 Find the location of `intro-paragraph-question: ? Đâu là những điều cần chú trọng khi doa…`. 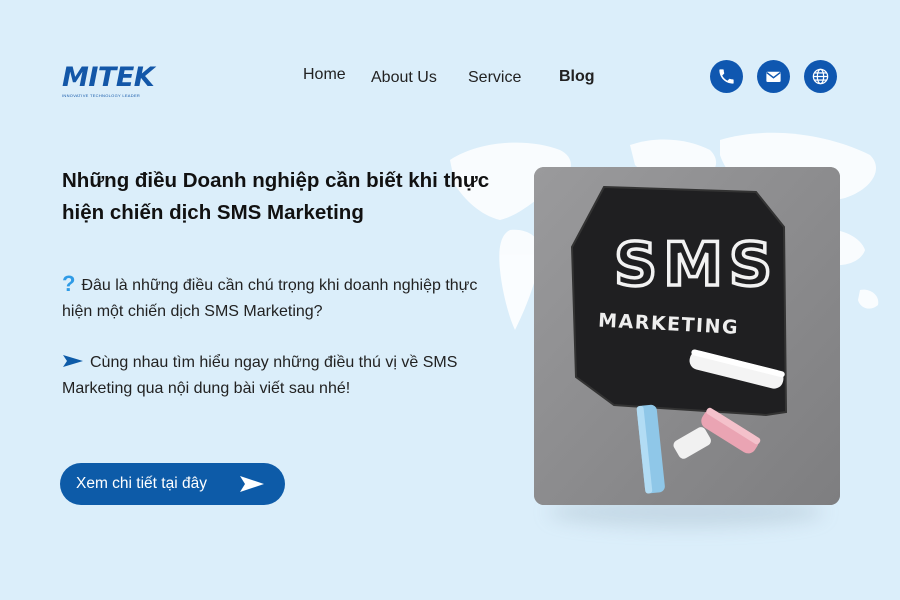

intro-paragraph-question: ? Đâu là những điều cần chú trọng khi doa… is located at coordinates (282, 299).